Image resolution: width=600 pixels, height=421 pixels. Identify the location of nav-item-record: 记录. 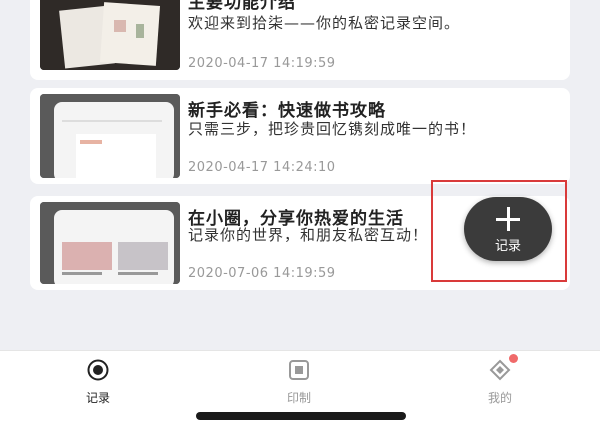
(98, 382).